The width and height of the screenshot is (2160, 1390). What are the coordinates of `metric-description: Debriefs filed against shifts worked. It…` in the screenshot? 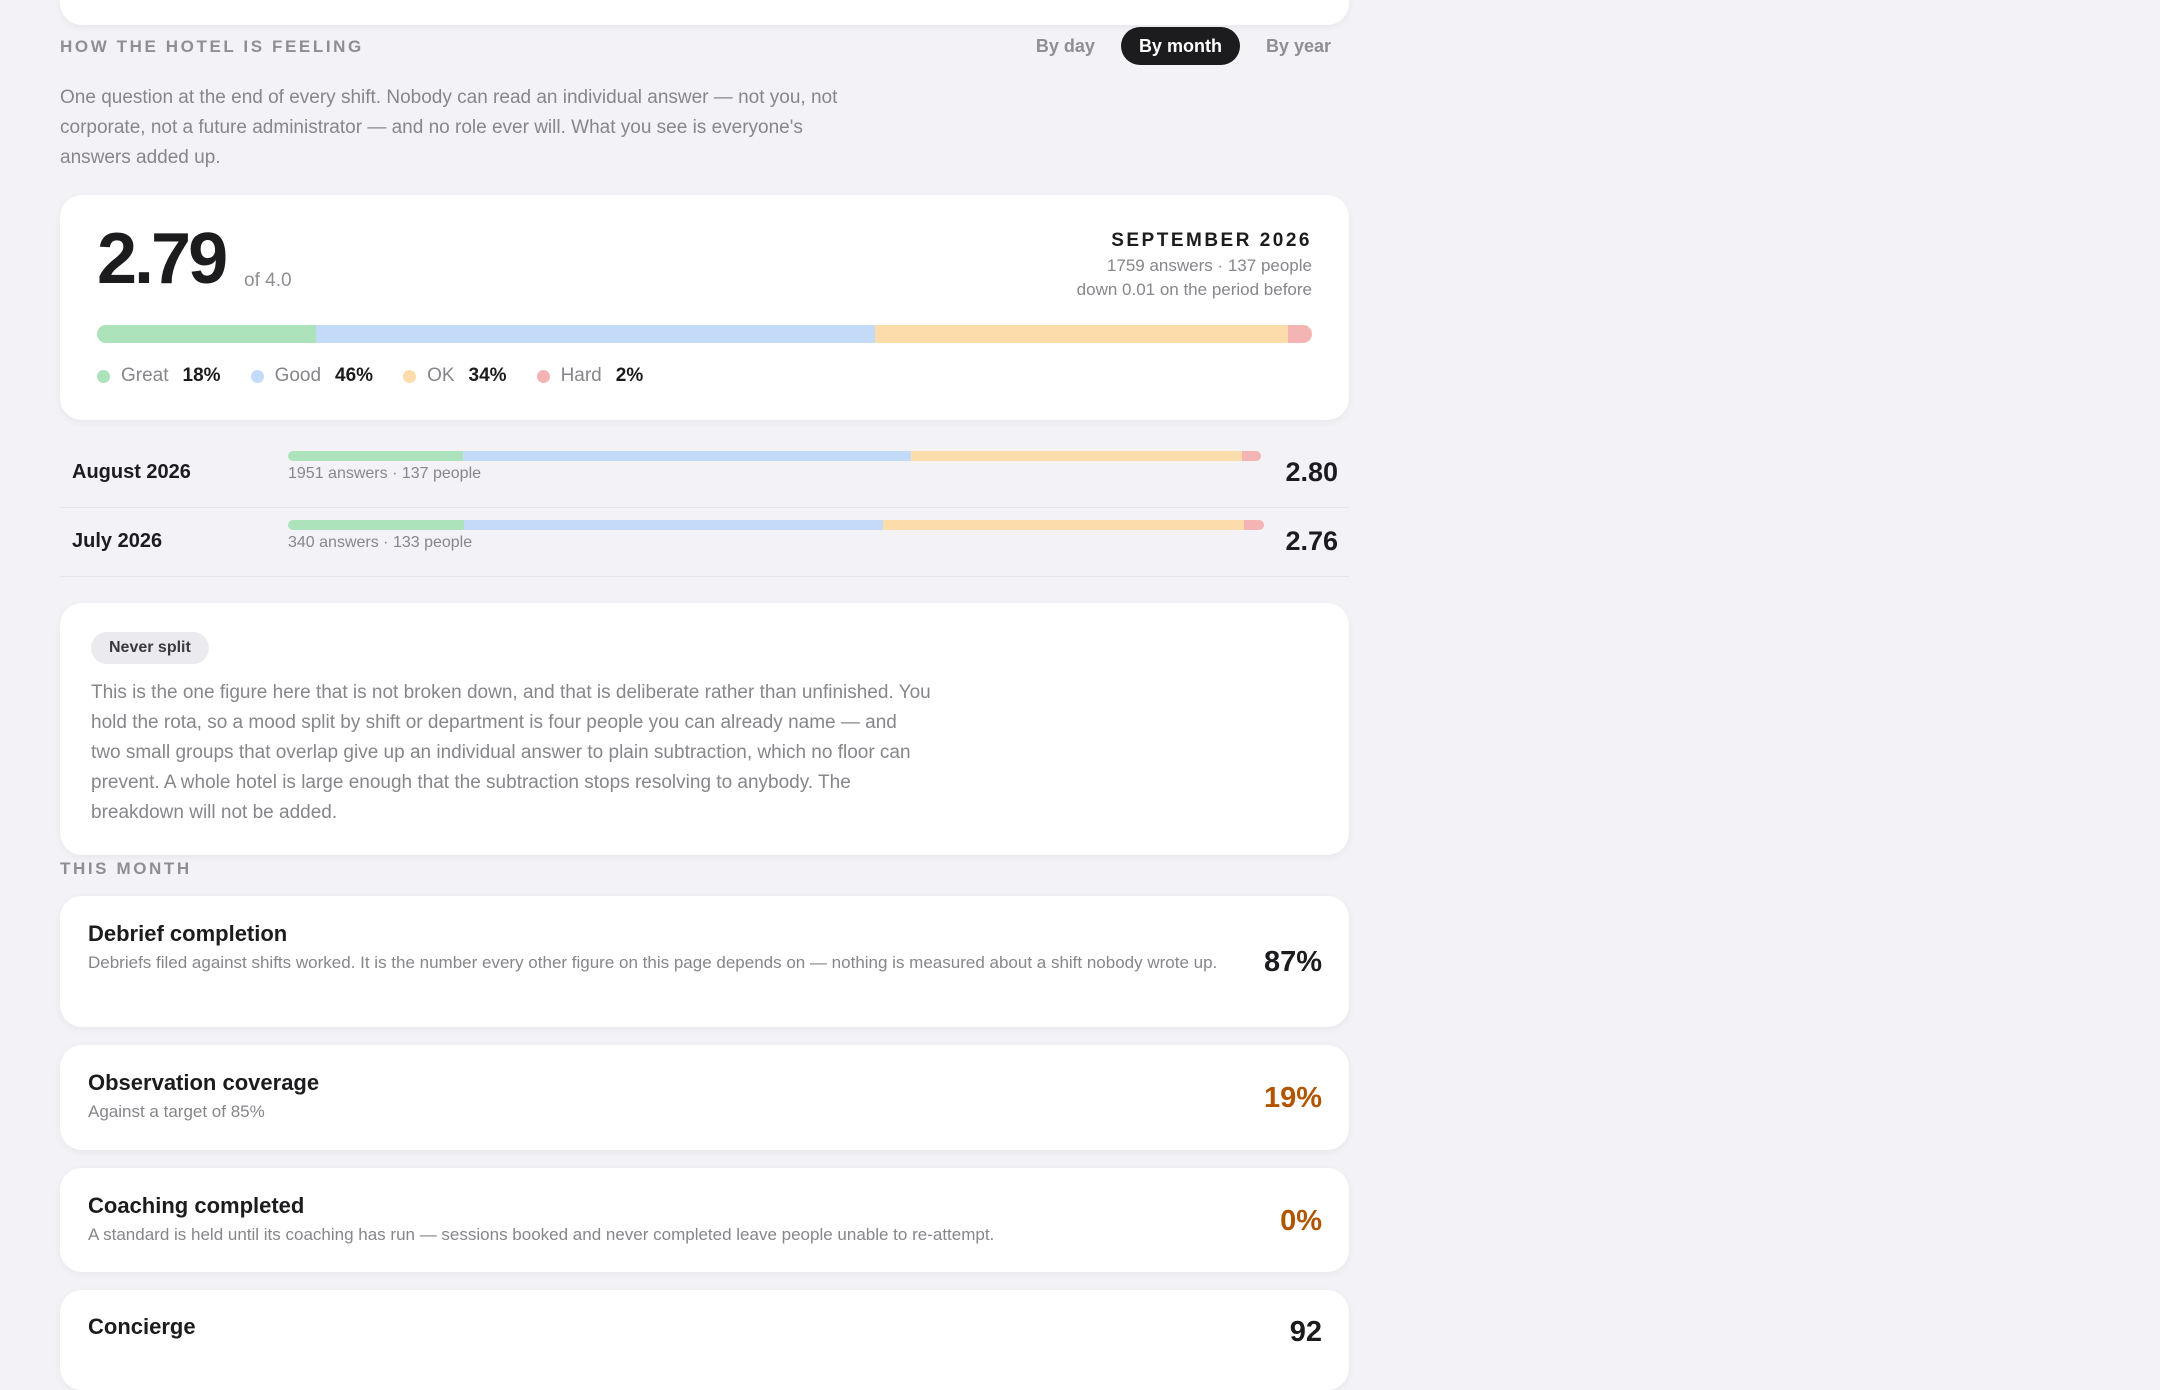 It's located at (653, 962).